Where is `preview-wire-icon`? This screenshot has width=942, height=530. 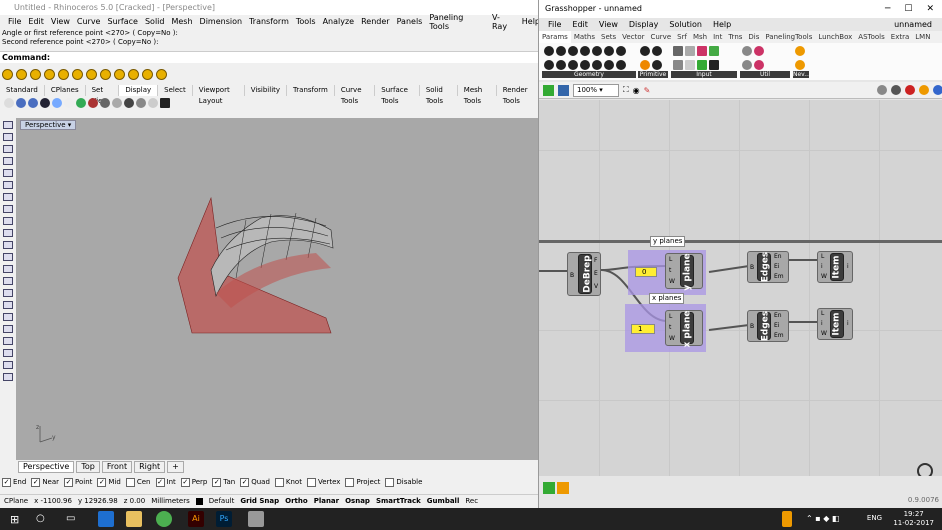 preview-wire-icon is located at coordinates (882, 90).